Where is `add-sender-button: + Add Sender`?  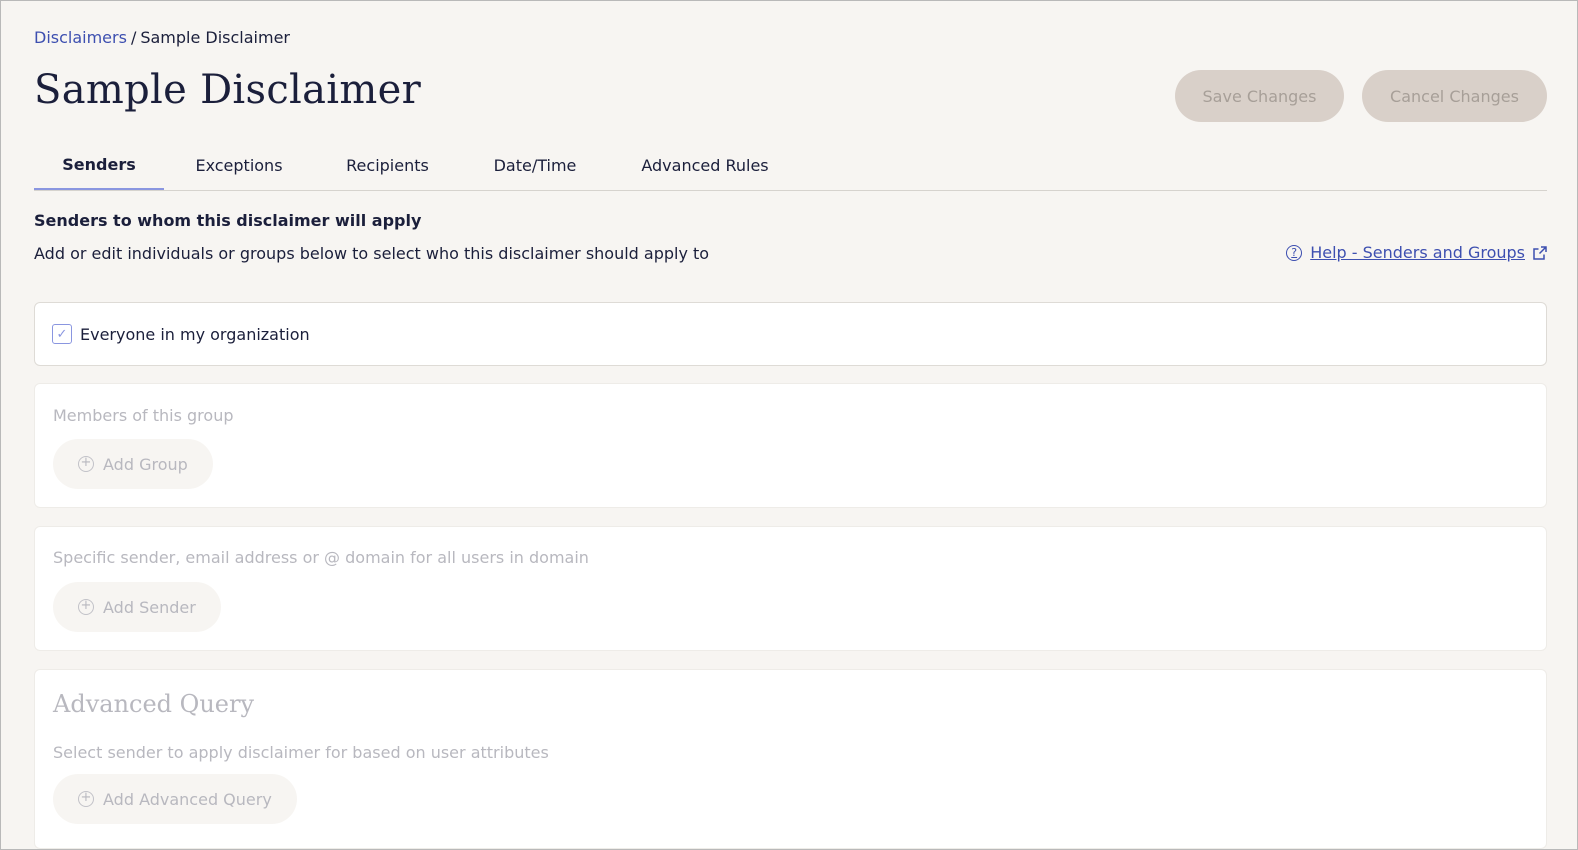 add-sender-button: + Add Sender is located at coordinates (137, 607).